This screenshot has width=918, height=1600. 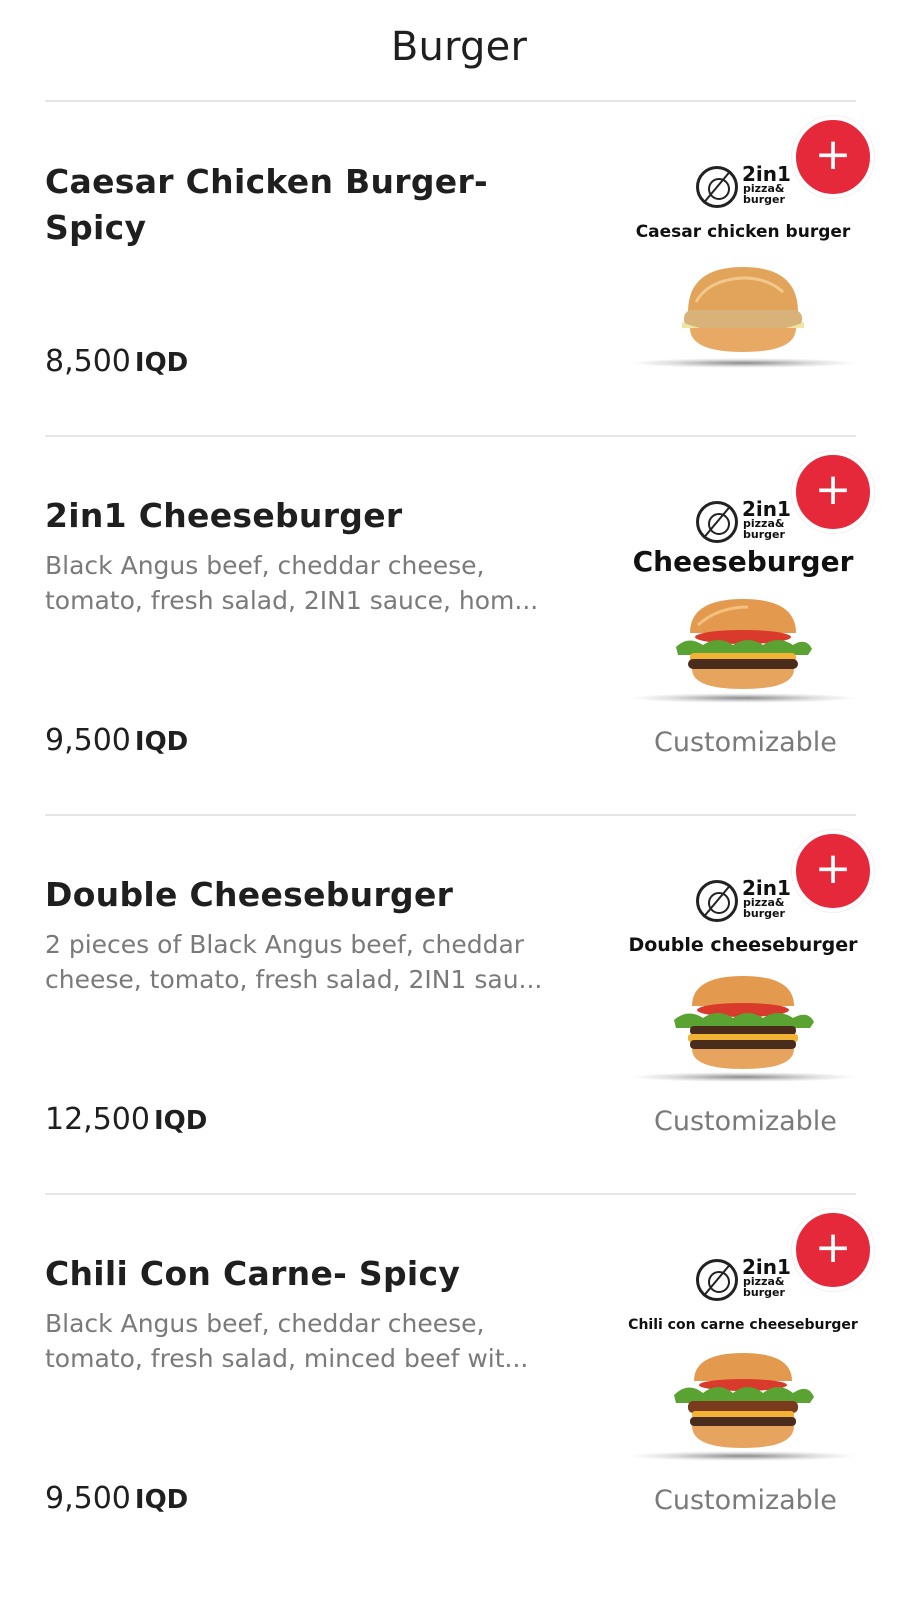 I want to click on item-price: 12,500 IQD, so click(x=126, y=1119).